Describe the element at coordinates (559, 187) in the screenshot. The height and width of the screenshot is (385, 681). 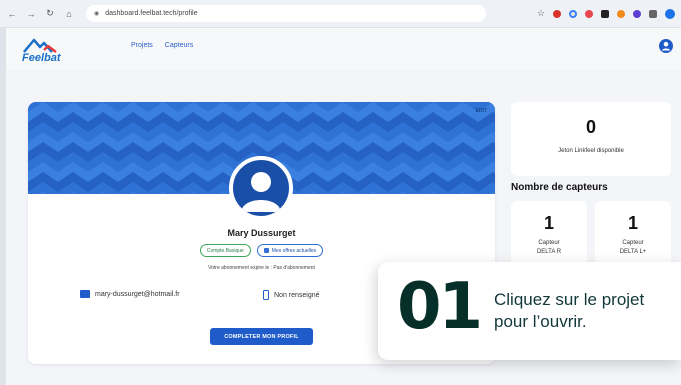
I see `sensors-title: Nombre de capteurs` at that location.